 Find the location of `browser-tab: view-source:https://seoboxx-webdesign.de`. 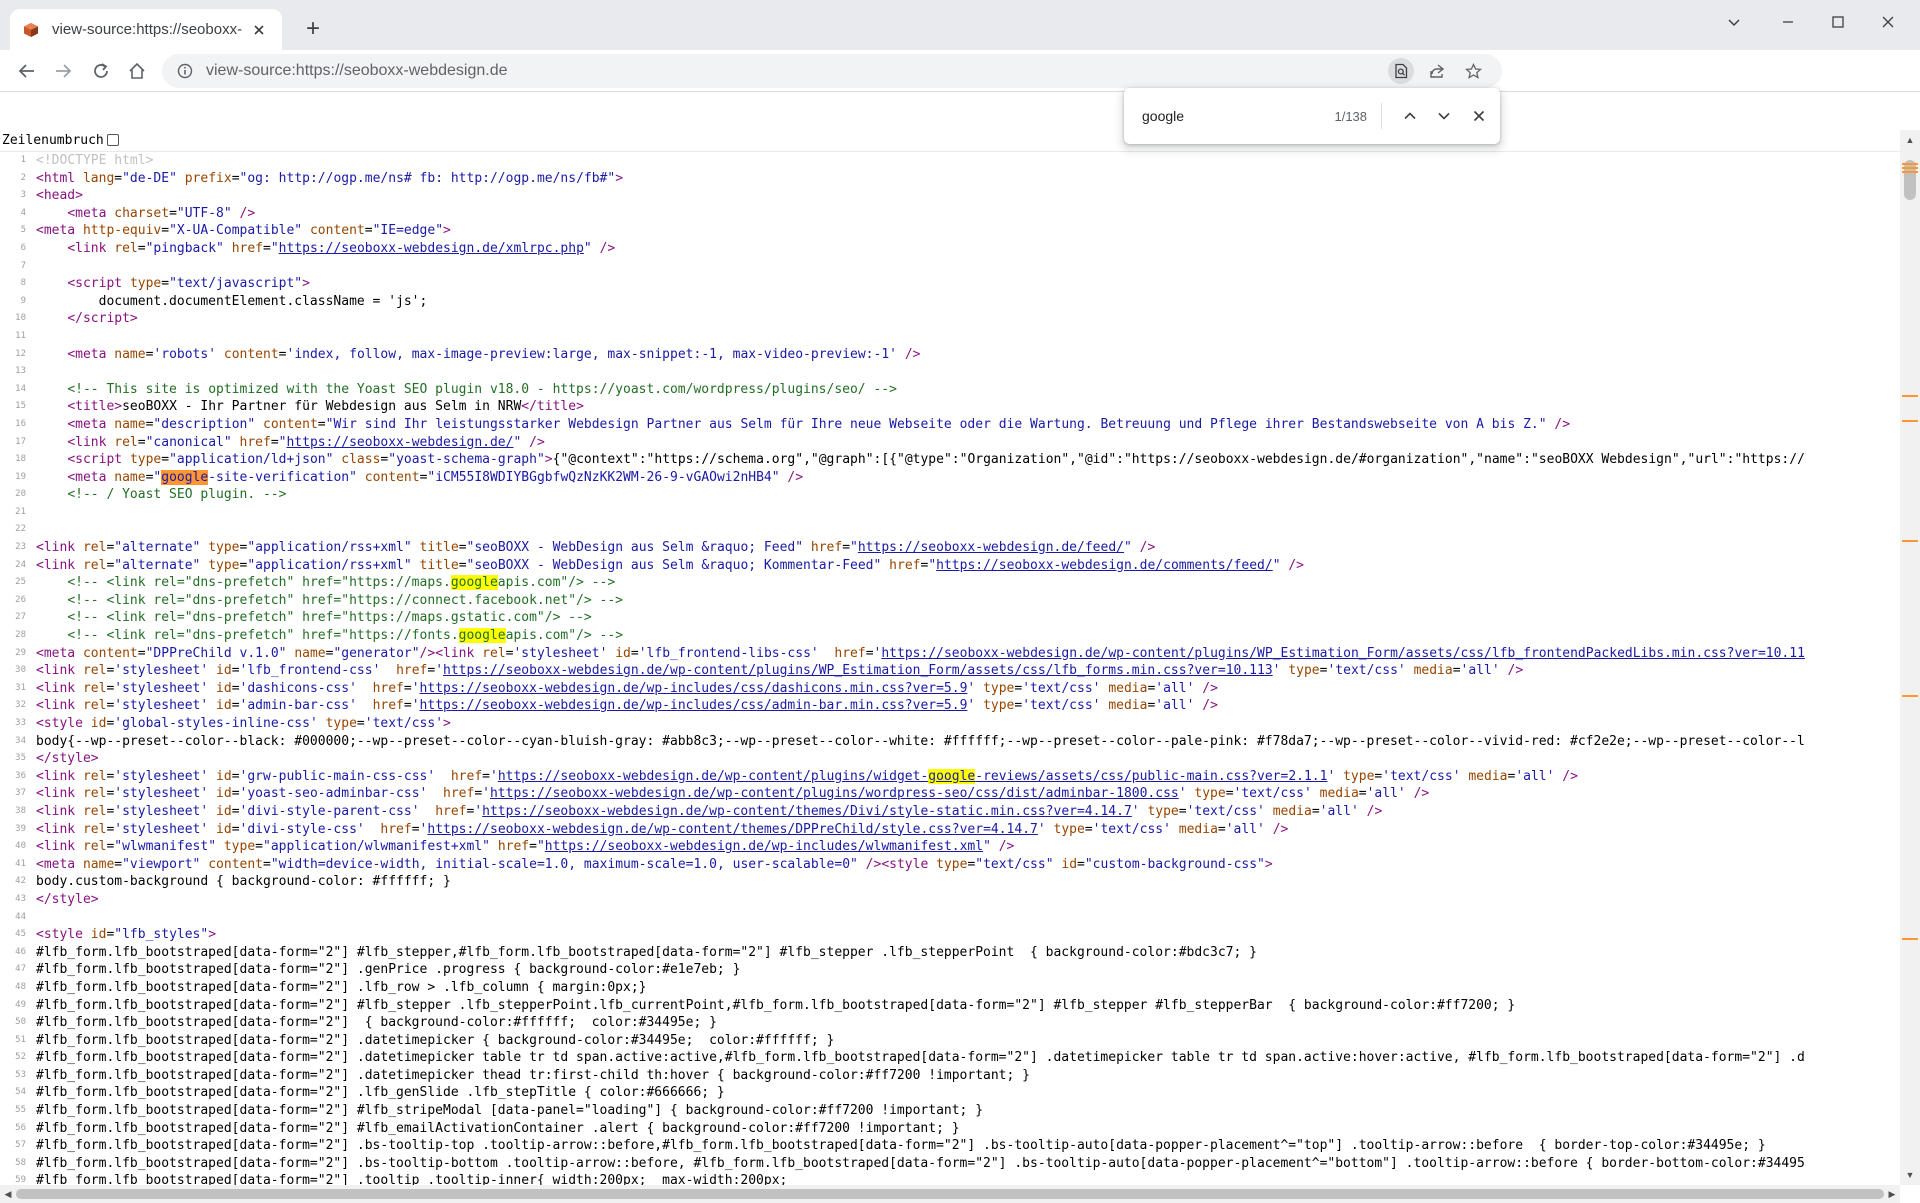

browser-tab: view-source:https://seoboxx-webdesign.de is located at coordinates (146, 29).